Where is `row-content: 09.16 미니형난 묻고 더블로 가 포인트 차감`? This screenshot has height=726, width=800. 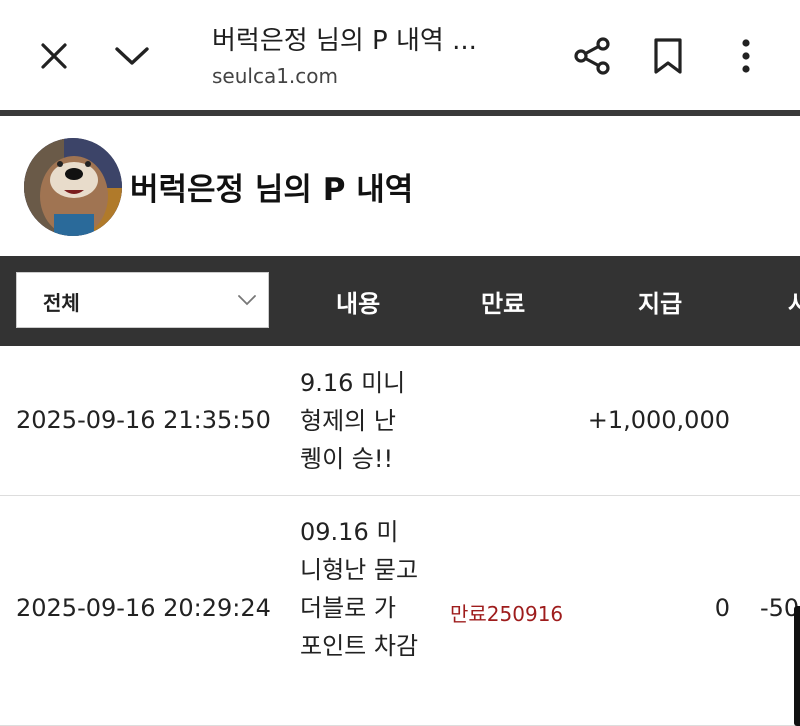
row-content: 09.16 미니형난 묻고 더블로 가 포인트 차감 is located at coordinates (359, 589).